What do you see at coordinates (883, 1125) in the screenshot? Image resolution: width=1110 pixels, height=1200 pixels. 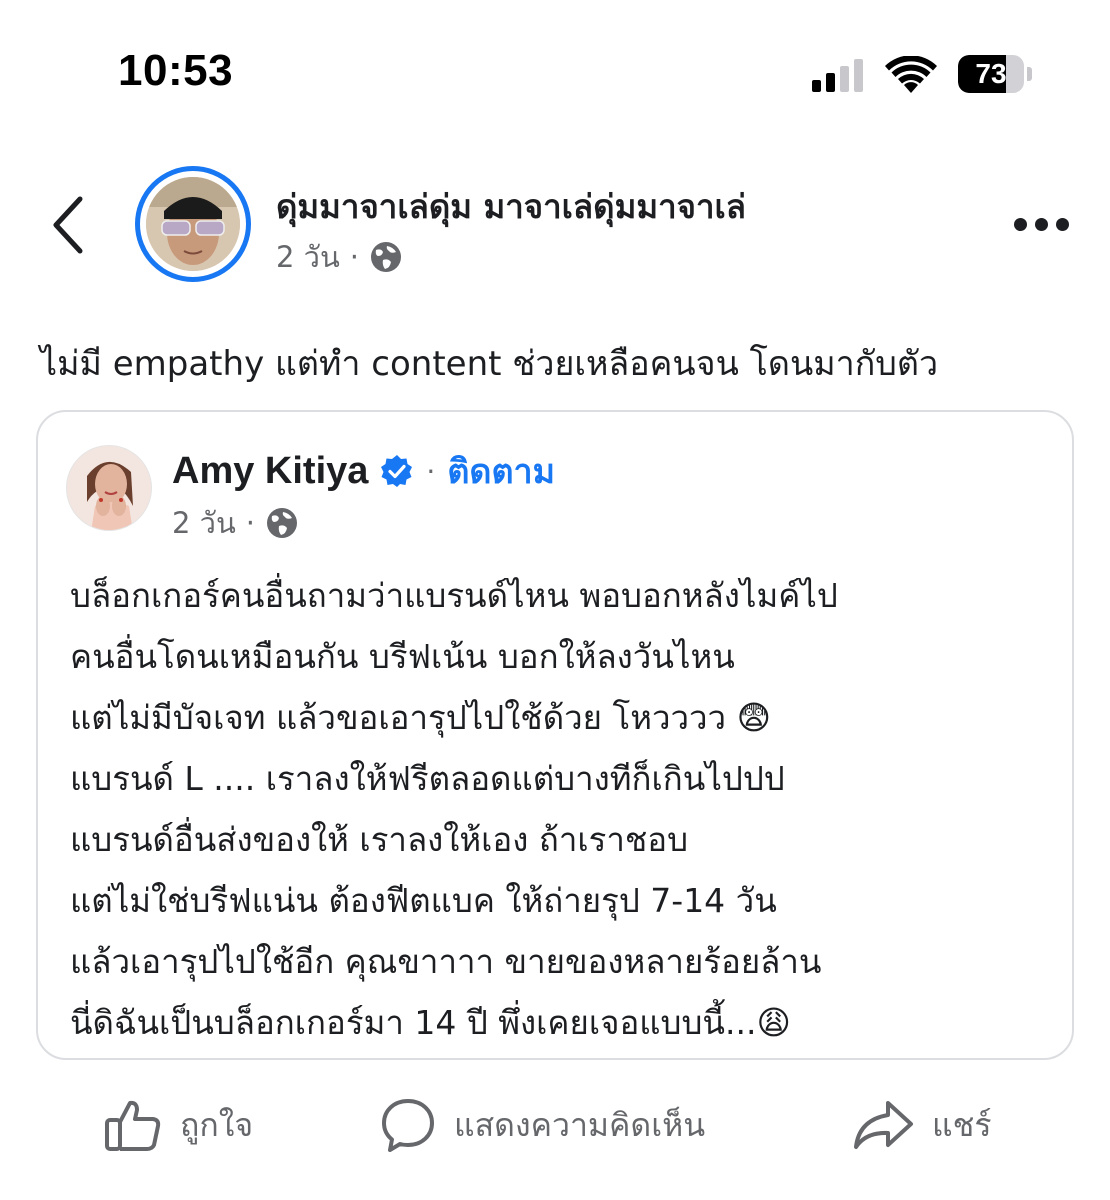 I see `share-arrow-icon` at bounding box center [883, 1125].